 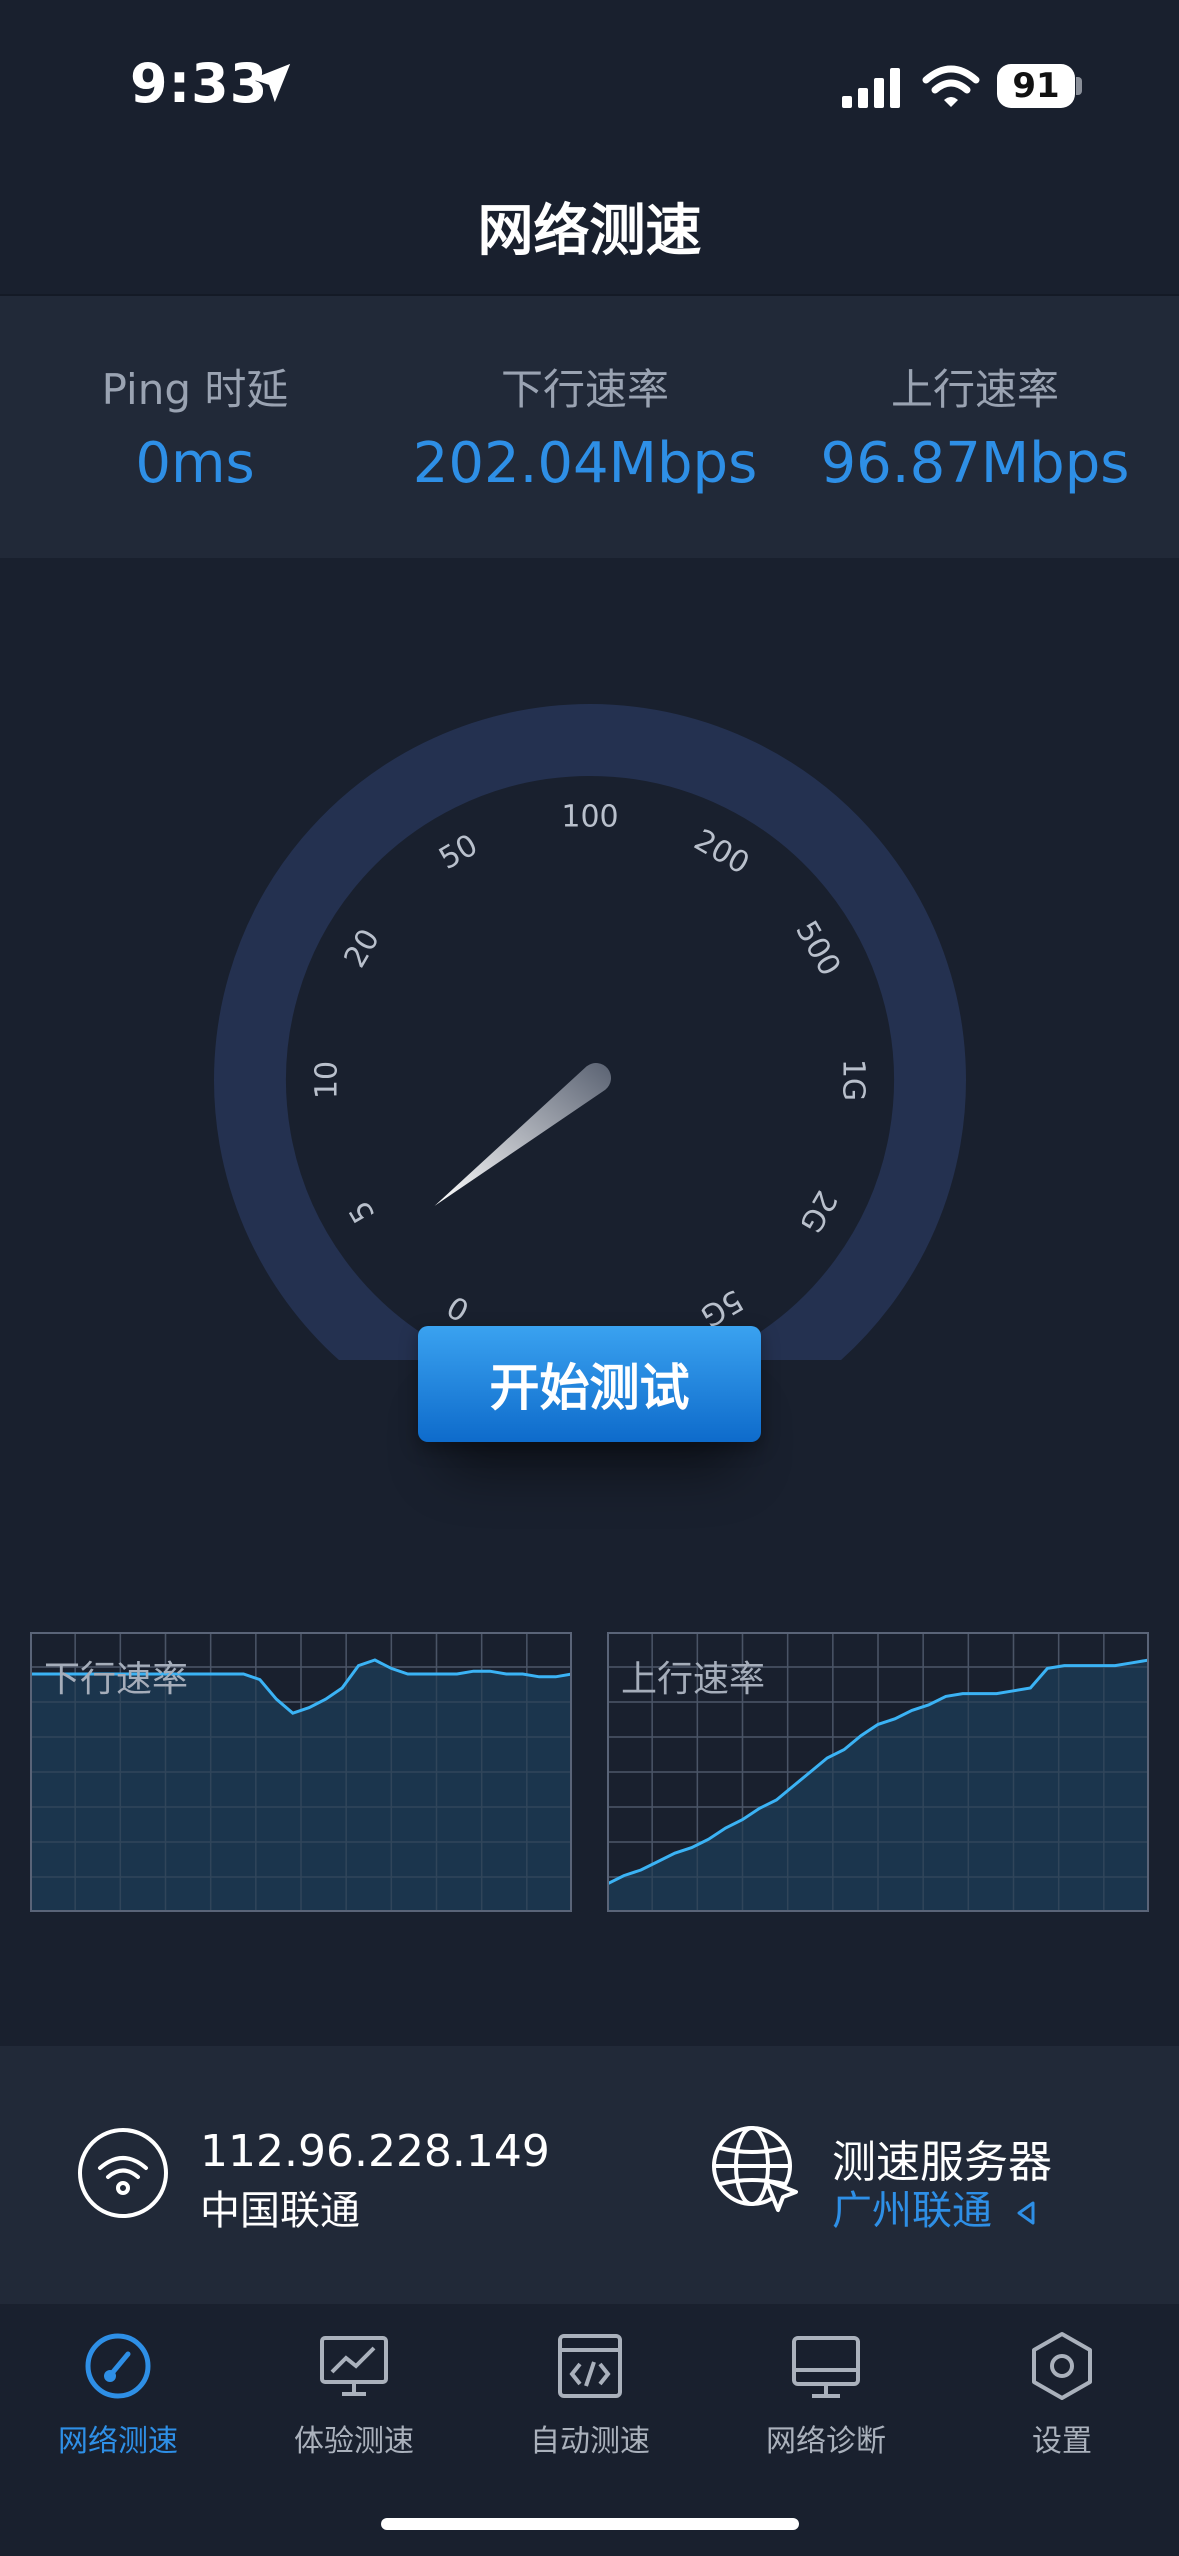 What do you see at coordinates (280, 2211) in the screenshot?
I see `isp-name: 中国联通` at bounding box center [280, 2211].